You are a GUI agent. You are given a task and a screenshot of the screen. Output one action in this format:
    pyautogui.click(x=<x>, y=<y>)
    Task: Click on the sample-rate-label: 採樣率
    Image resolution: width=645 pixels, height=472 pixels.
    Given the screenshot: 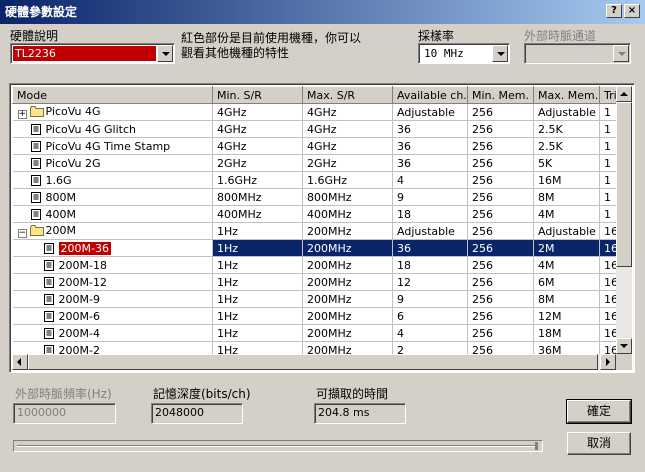 What is the action you would take?
    pyautogui.click(x=436, y=36)
    